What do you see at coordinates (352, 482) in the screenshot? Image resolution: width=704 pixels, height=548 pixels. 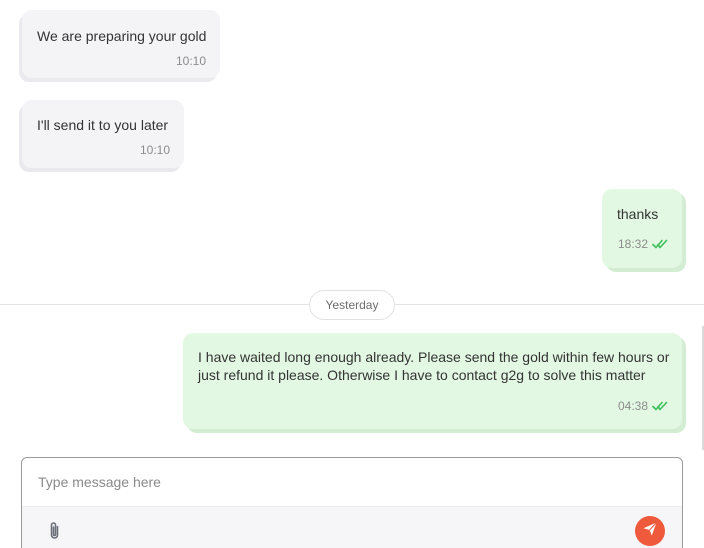 I see `message-input` at bounding box center [352, 482].